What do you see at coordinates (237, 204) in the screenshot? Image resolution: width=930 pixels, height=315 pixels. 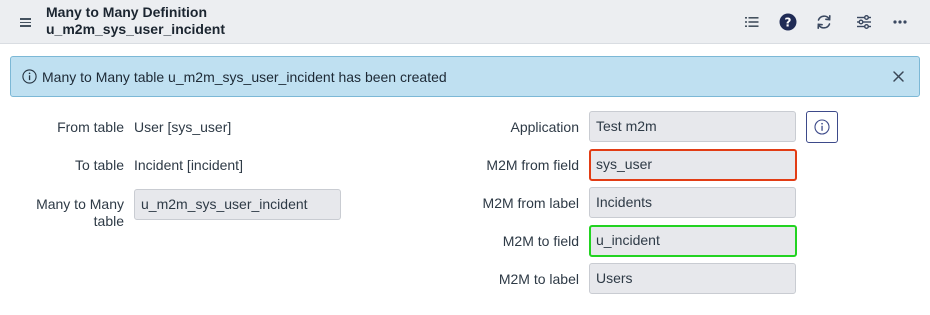 I see `m2m-table-field: u_m2m_sys_user_incident` at bounding box center [237, 204].